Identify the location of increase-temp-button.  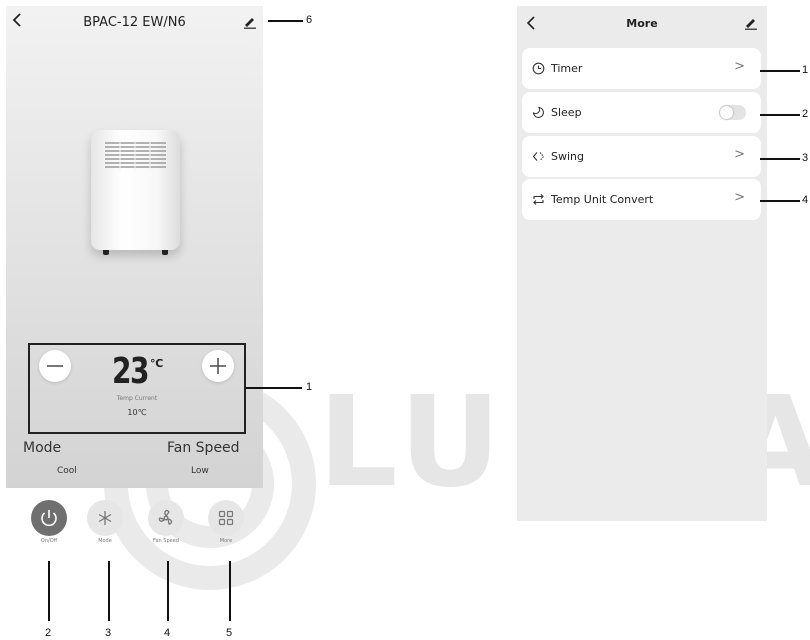
(218, 366).